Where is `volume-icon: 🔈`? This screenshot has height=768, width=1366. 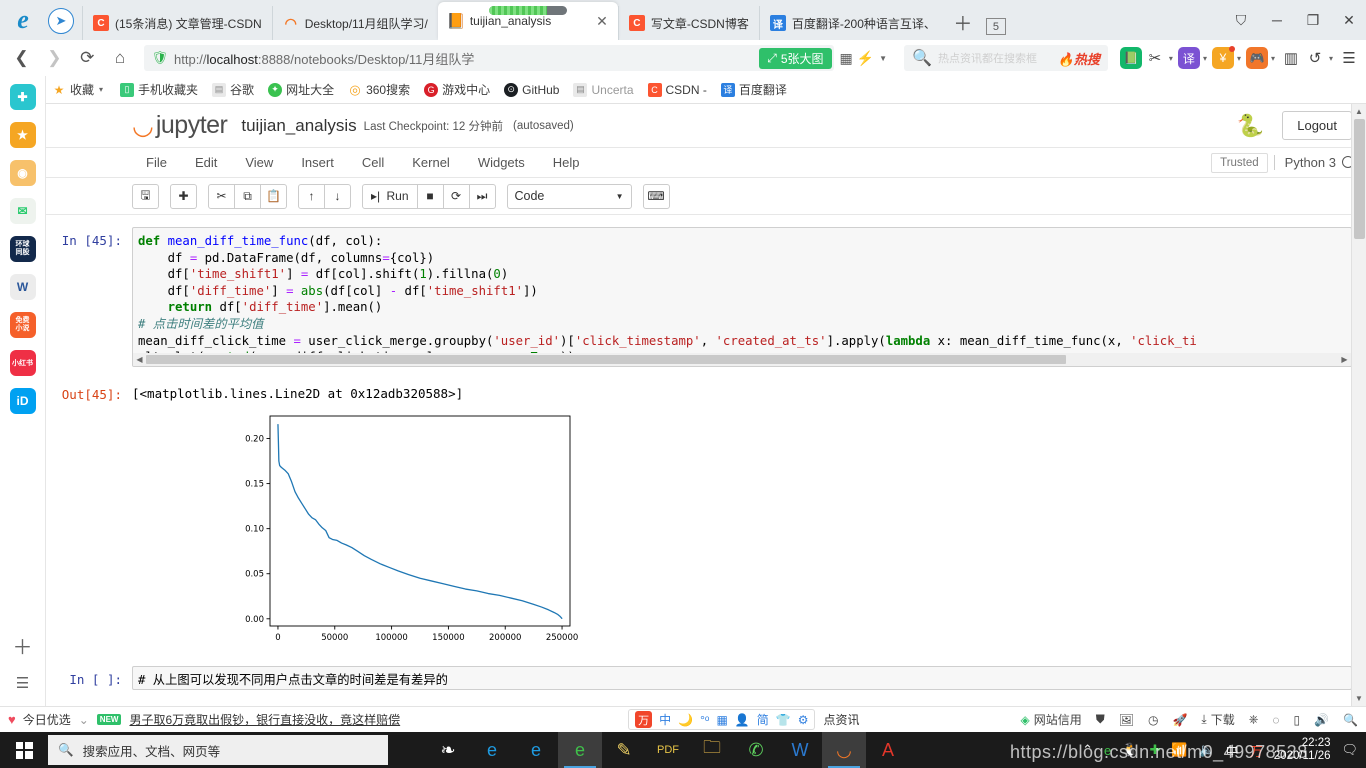 volume-icon: 🔈 is located at coordinates (1207, 750).